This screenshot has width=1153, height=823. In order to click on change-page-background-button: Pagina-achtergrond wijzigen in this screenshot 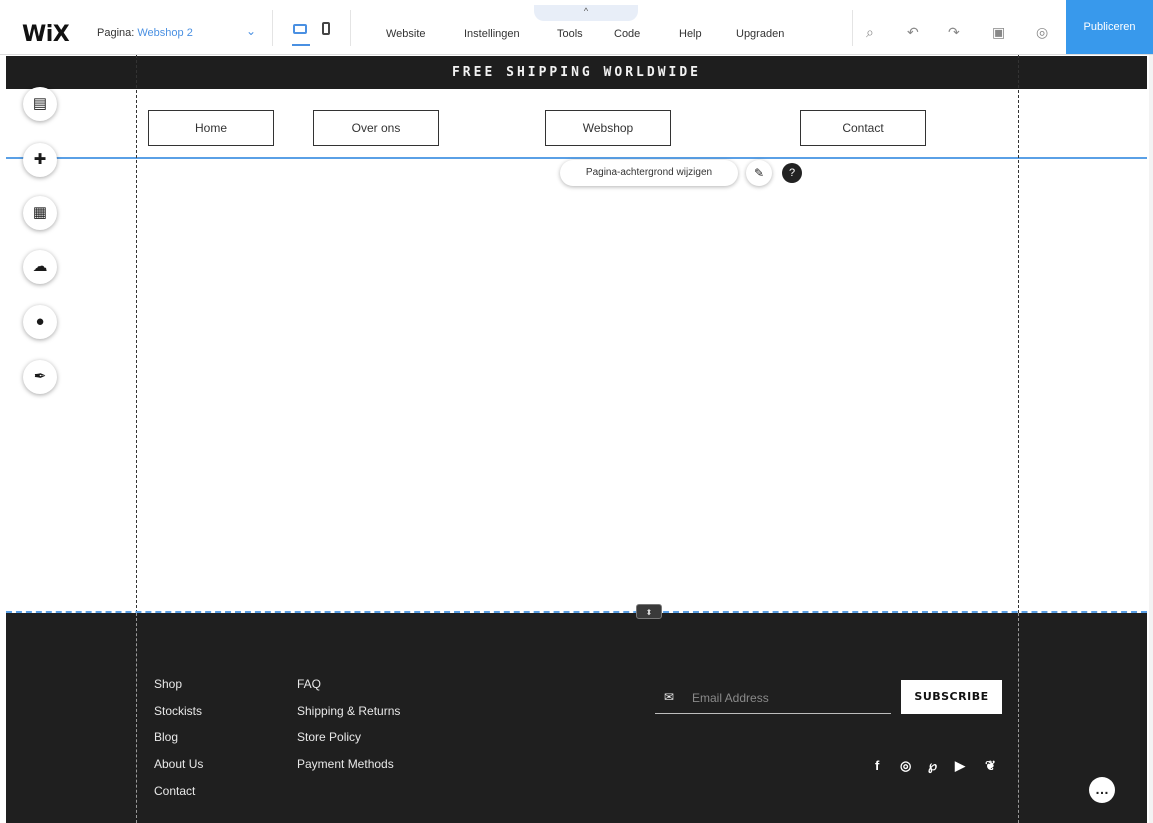, I will do `click(649, 173)`.